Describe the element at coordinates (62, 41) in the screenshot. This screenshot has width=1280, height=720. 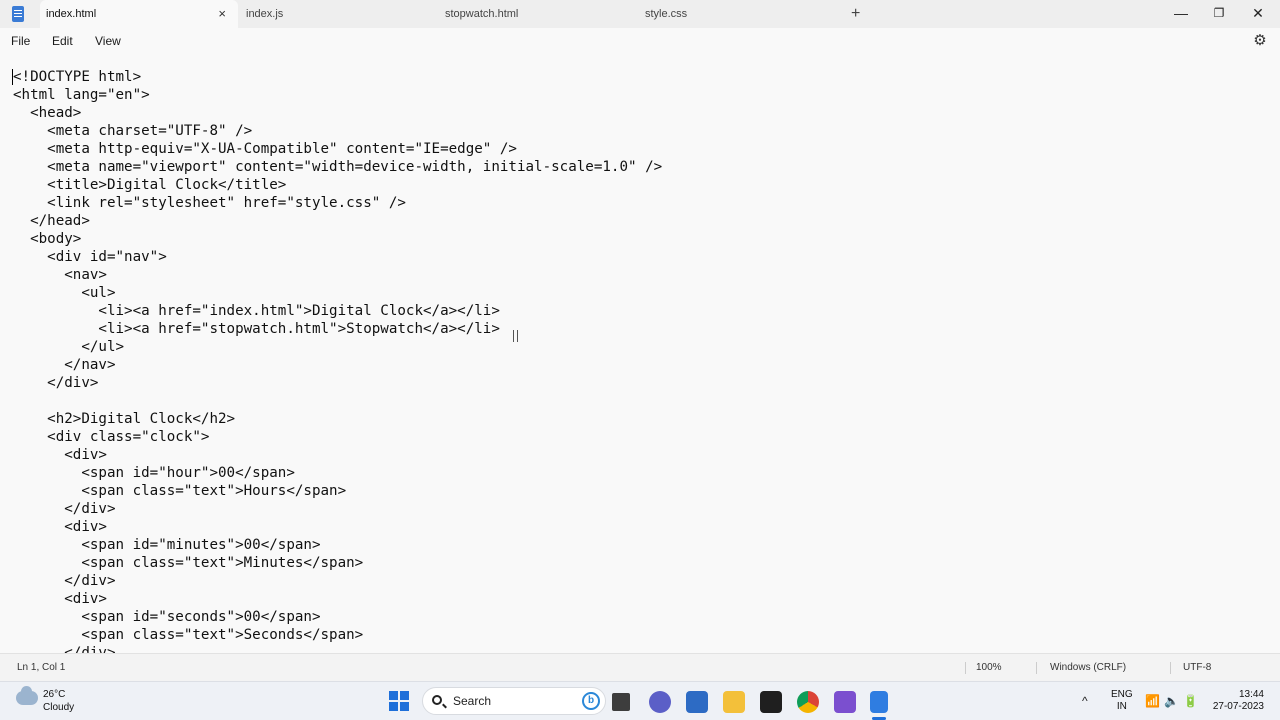
I see `menu-edit: Edit` at that location.